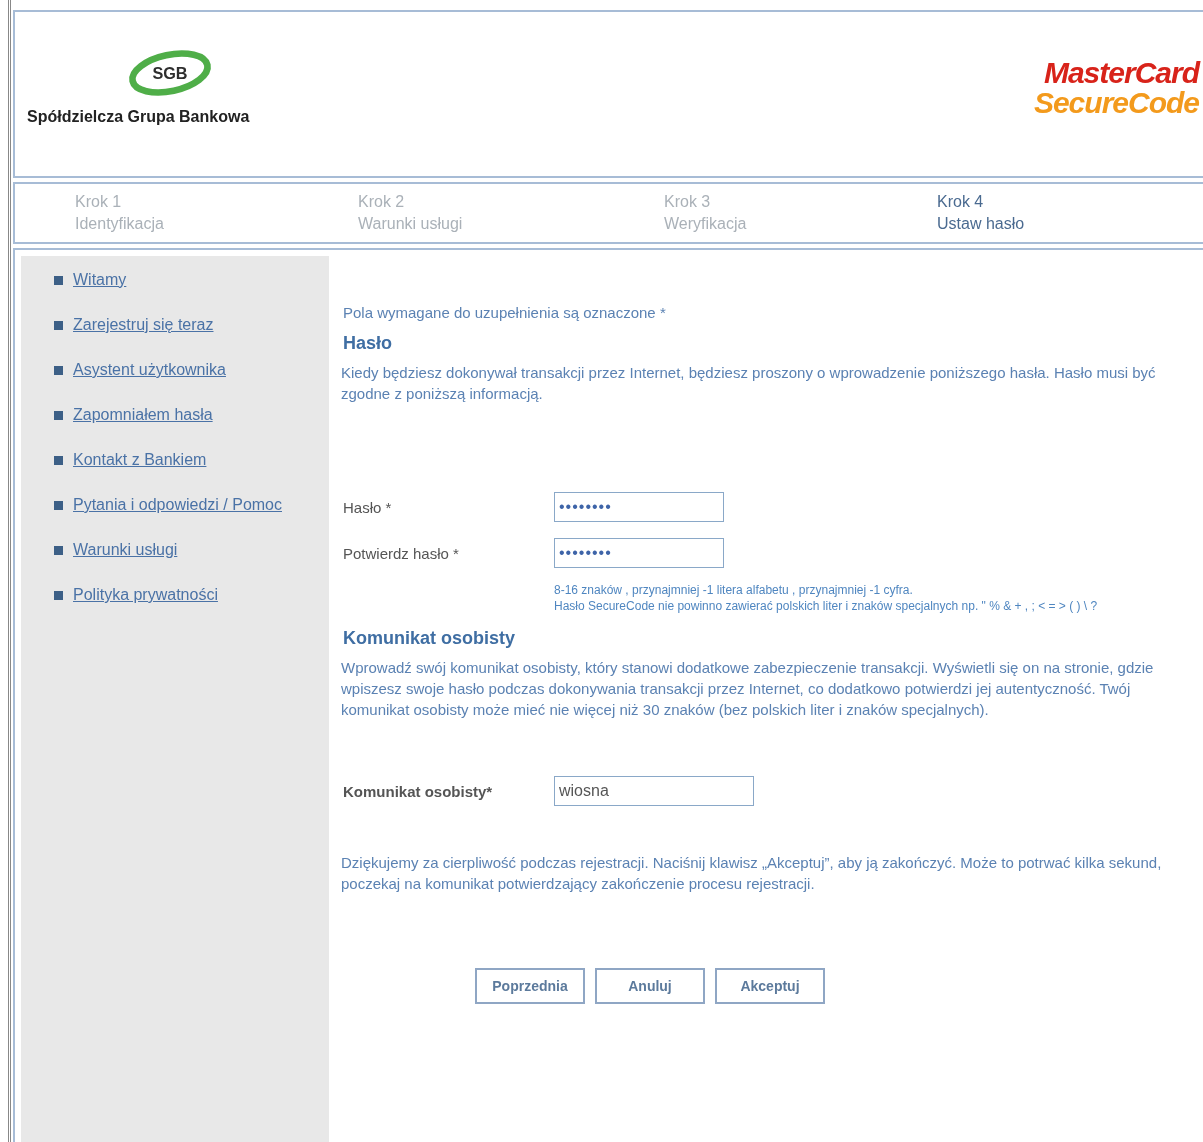  What do you see at coordinates (770, 986) in the screenshot?
I see `form-button: Akceptuj` at bounding box center [770, 986].